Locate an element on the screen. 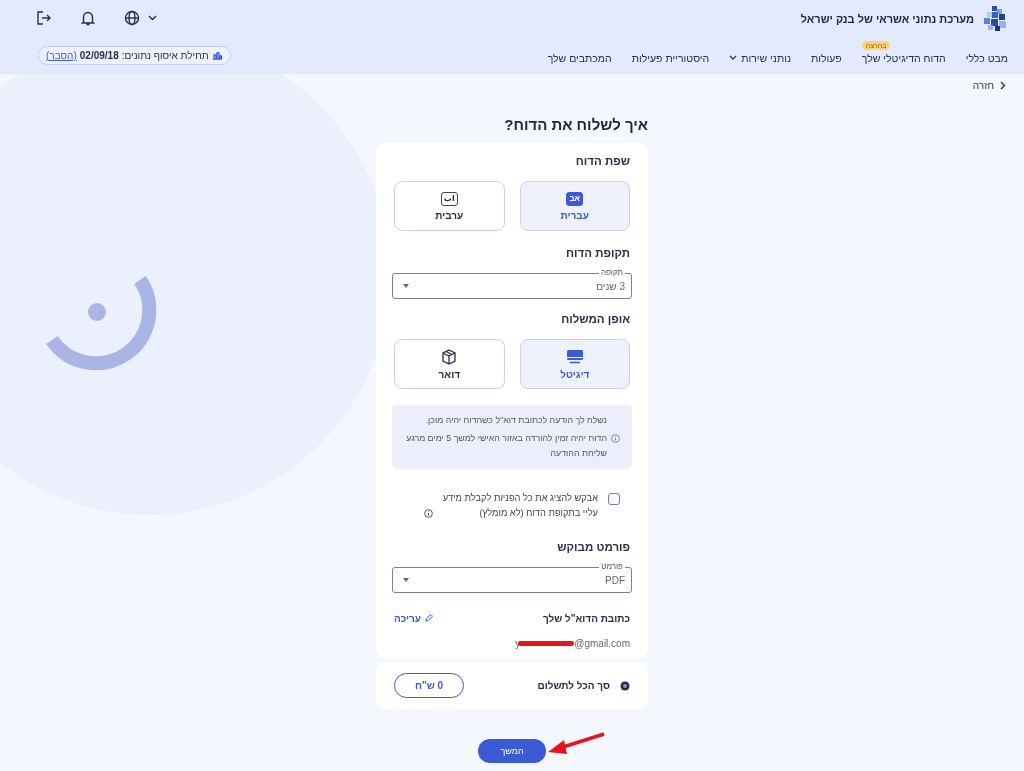 This screenshot has width=1024, height=771. language-option: اب ערבית is located at coordinates (449, 206).